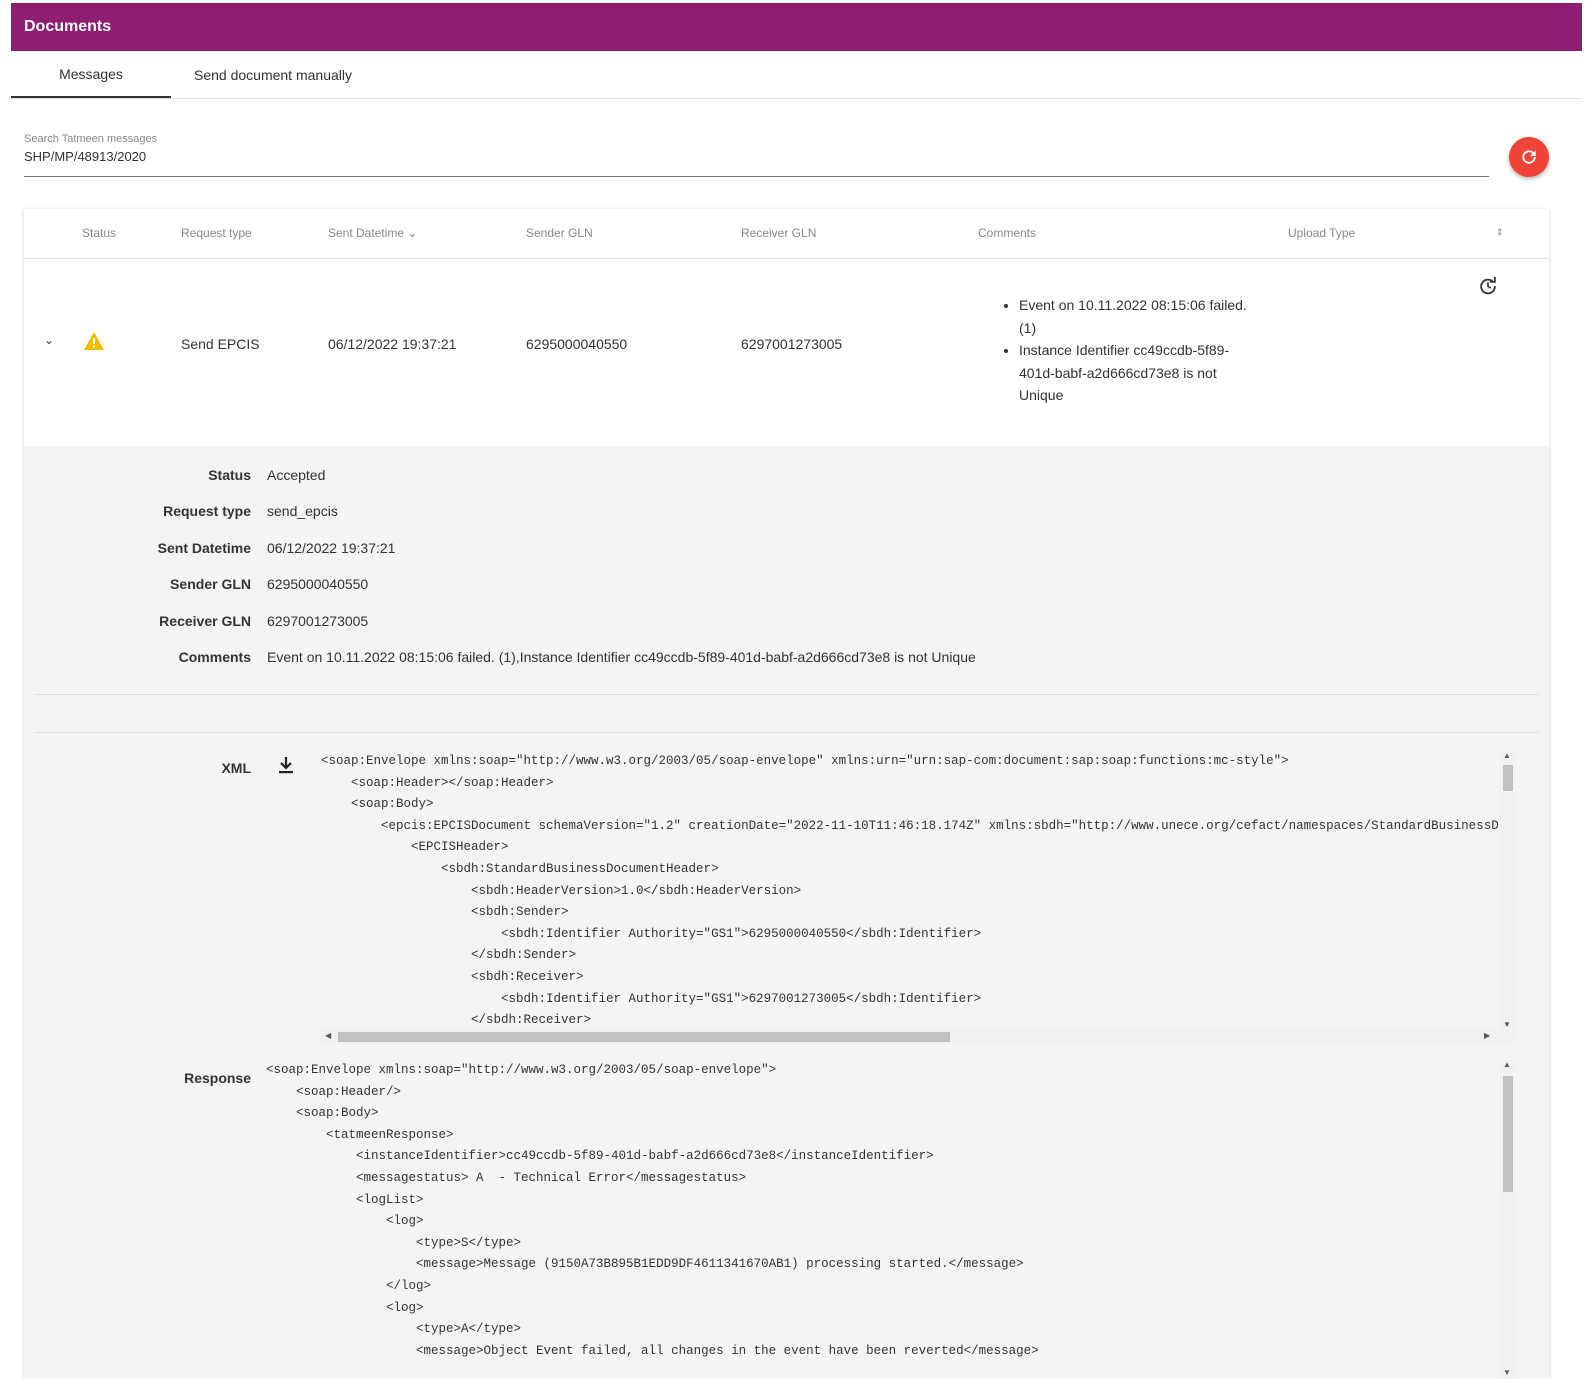 This screenshot has width=1592, height=1379. I want to click on detail-key-sender-gln: Sender GLN, so click(210, 584).